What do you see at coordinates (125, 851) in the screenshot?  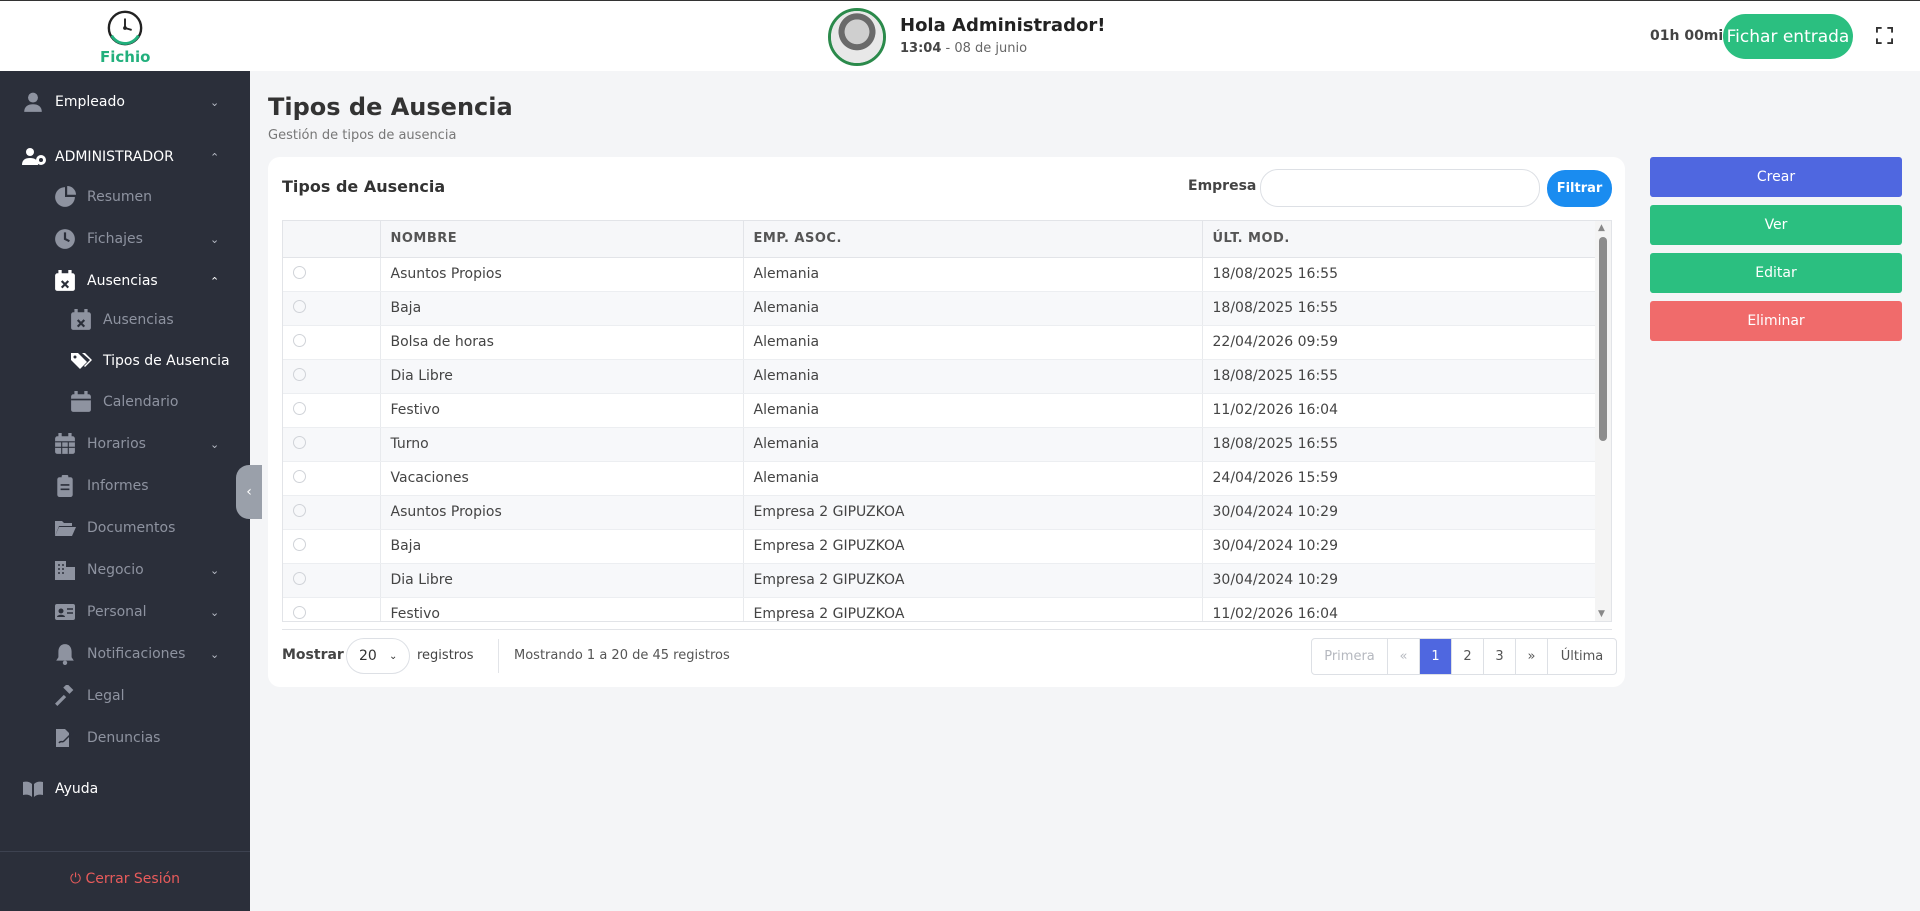 I see `sidebar-divider` at bounding box center [125, 851].